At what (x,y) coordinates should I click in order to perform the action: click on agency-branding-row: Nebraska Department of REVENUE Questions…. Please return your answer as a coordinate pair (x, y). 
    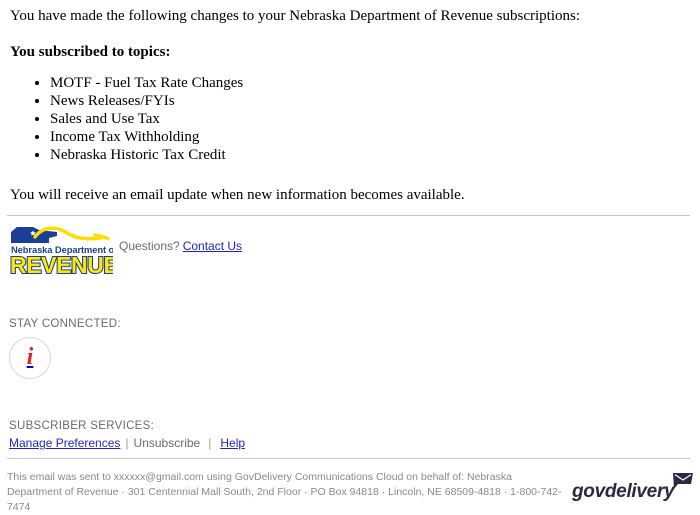
    Looking at the image, I should click on (350, 252).